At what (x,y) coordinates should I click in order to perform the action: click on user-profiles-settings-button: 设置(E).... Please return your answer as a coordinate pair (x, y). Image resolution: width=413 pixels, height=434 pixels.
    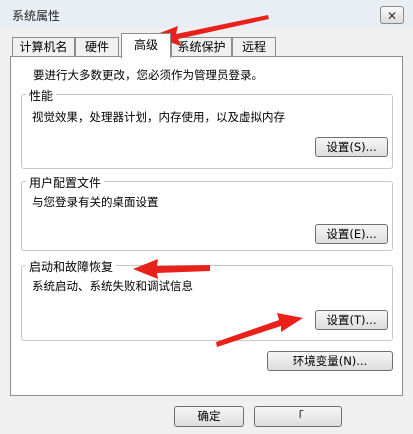
    Looking at the image, I should click on (351, 234).